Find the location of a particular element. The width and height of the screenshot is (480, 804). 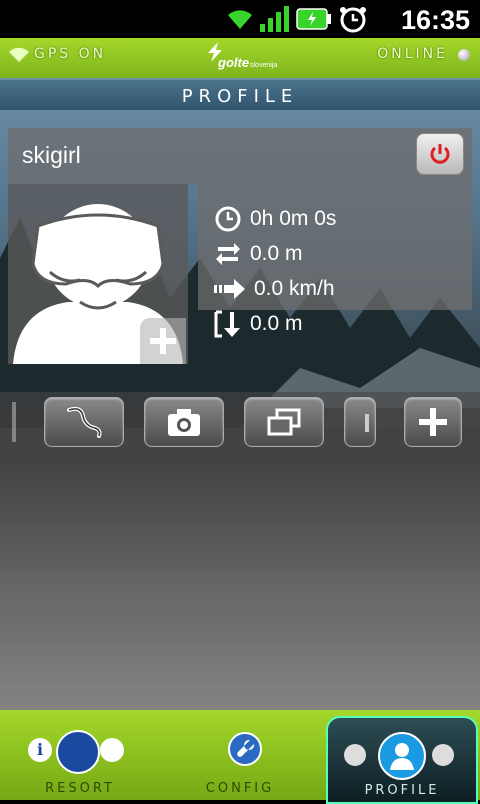

speed-arrow-icon is located at coordinates (229, 289).